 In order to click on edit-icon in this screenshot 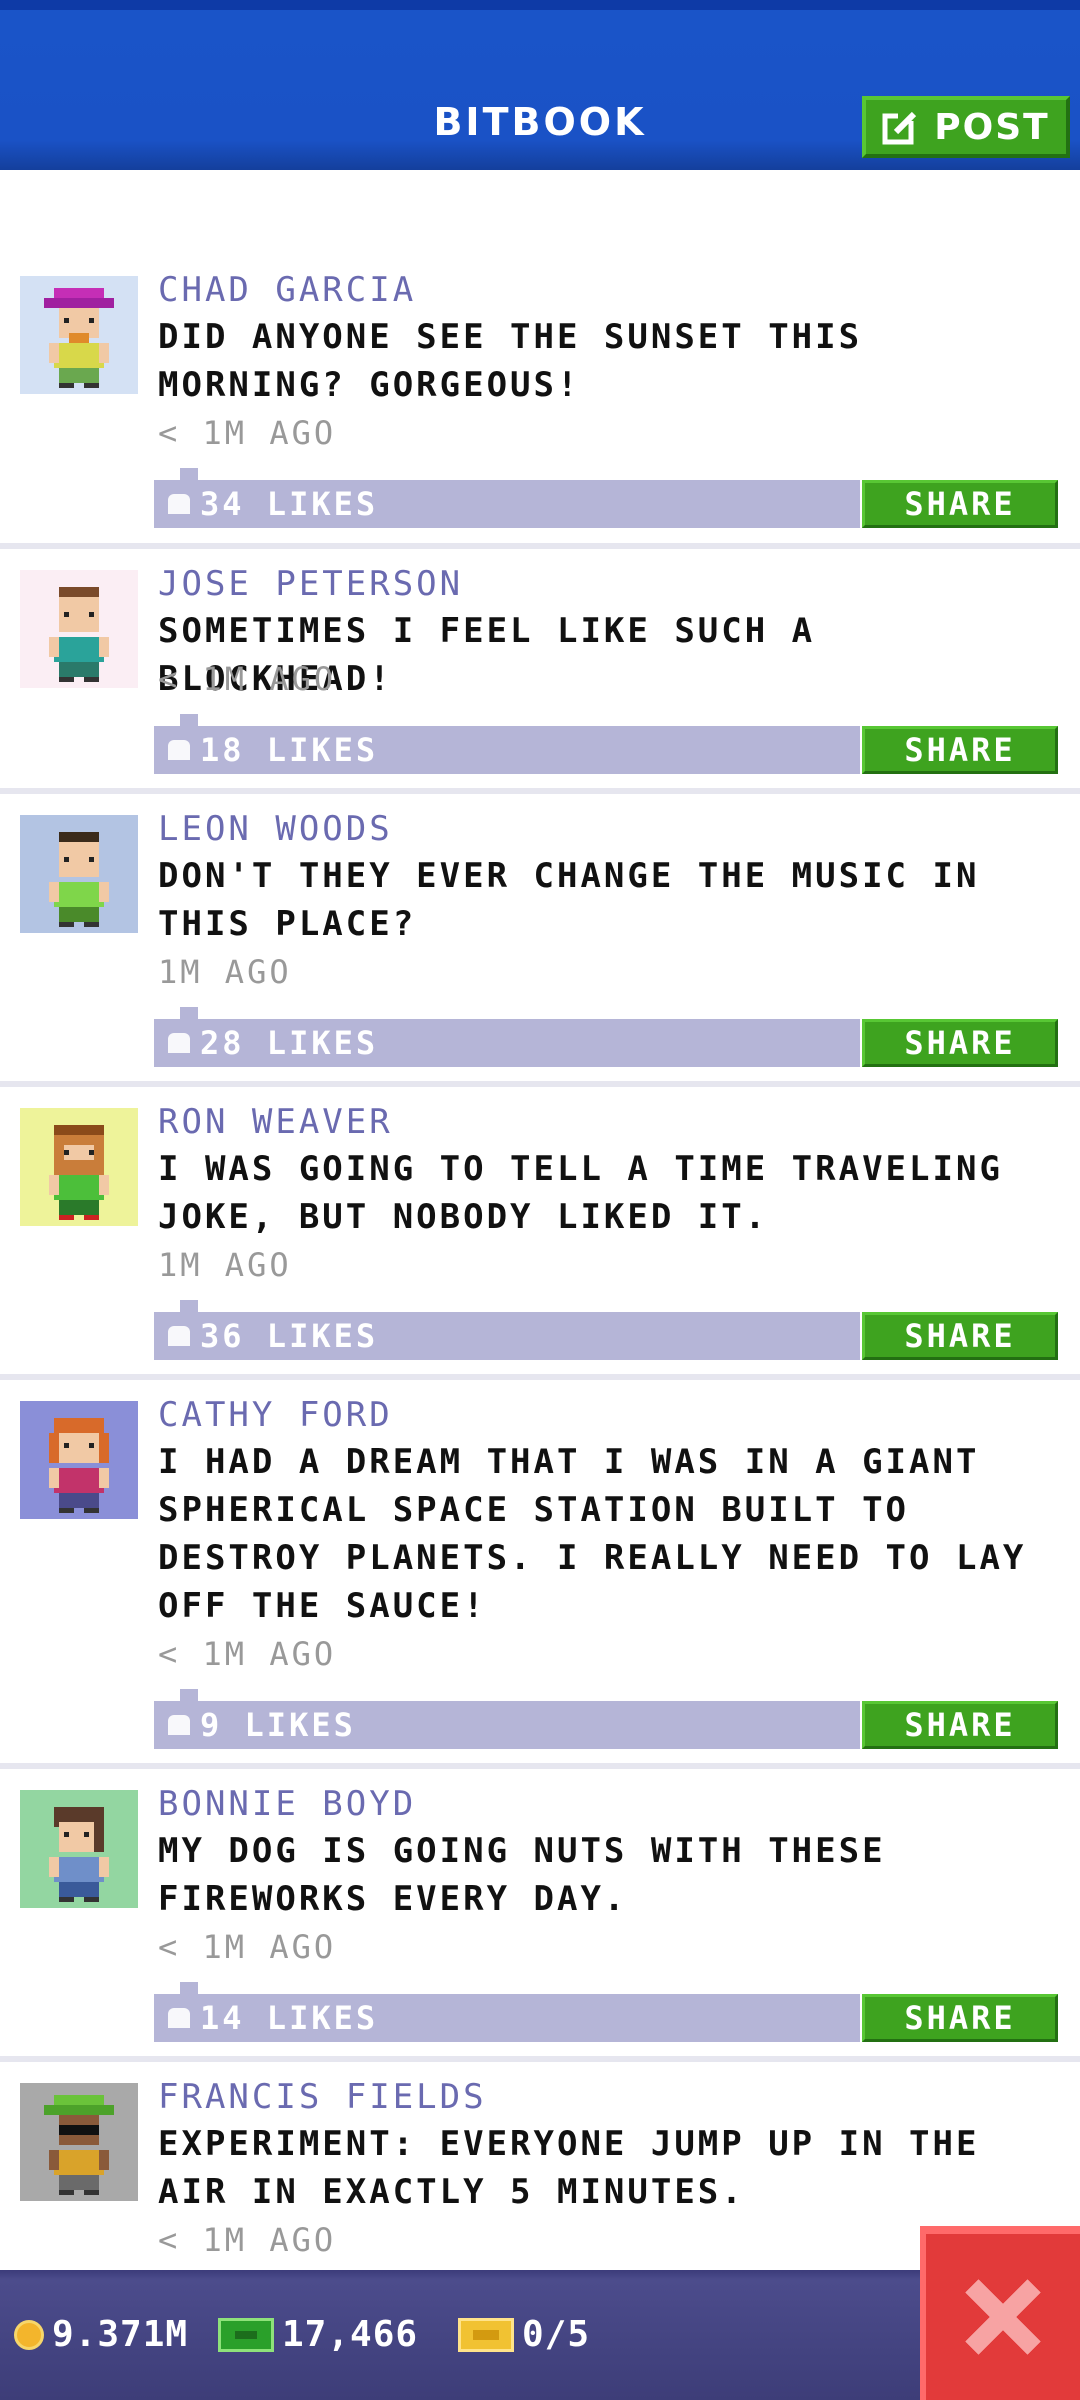, I will do `click(899, 128)`.